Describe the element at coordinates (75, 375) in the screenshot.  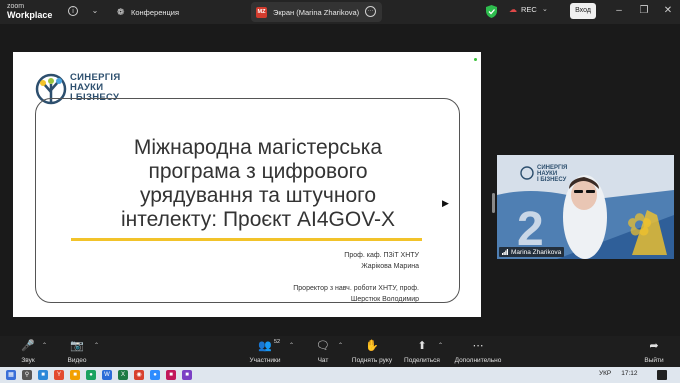
I see `explorer-icon: ■` at that location.